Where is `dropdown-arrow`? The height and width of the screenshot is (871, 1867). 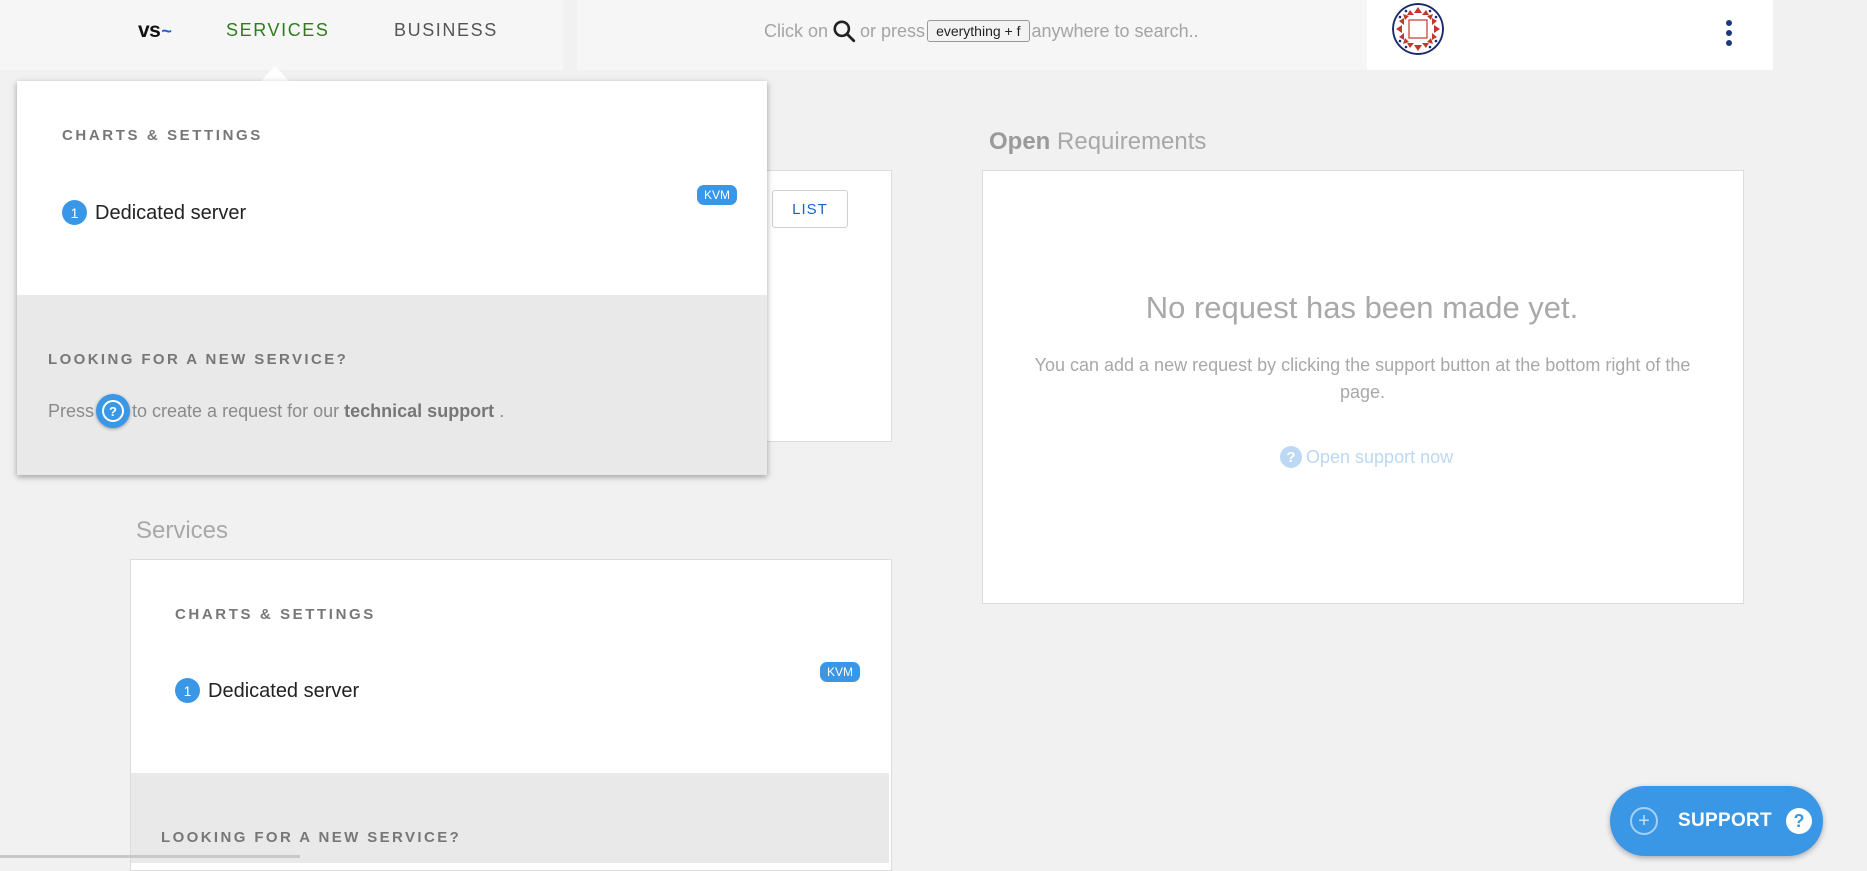 dropdown-arrow is located at coordinates (275, 73).